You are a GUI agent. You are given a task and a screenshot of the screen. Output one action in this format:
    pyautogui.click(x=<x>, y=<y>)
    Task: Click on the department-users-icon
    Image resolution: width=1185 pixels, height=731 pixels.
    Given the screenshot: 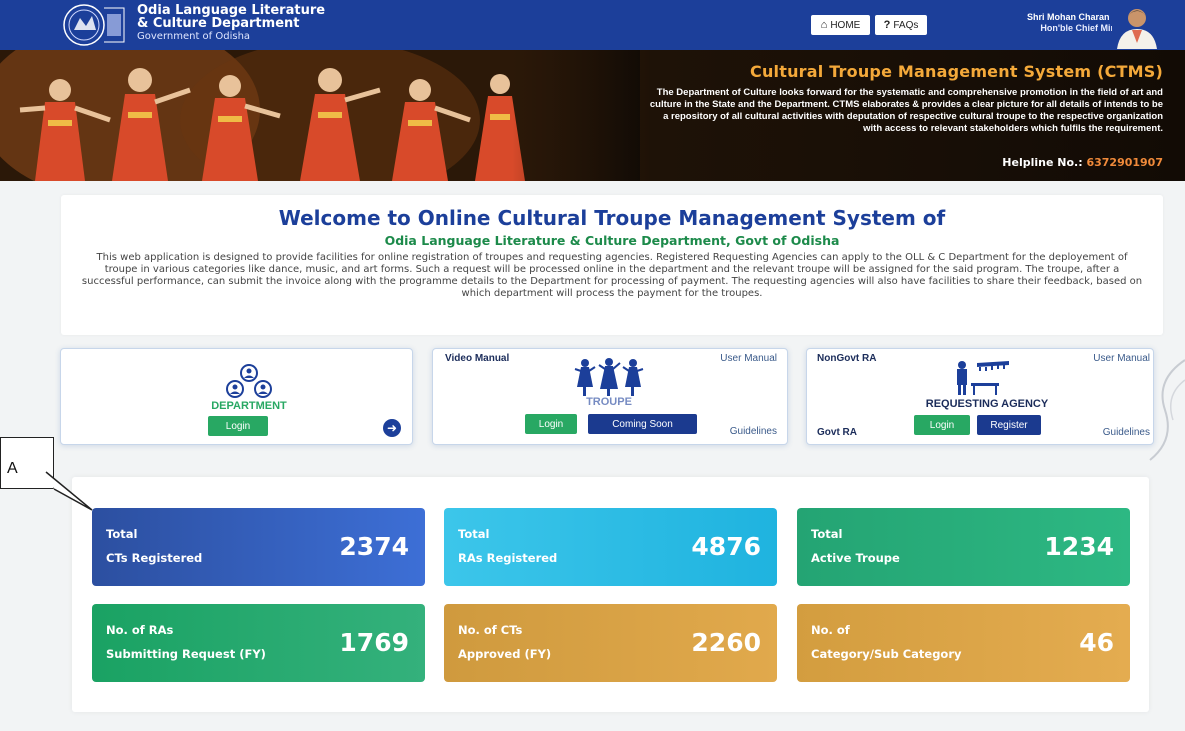 What is the action you would take?
    pyautogui.click(x=249, y=381)
    